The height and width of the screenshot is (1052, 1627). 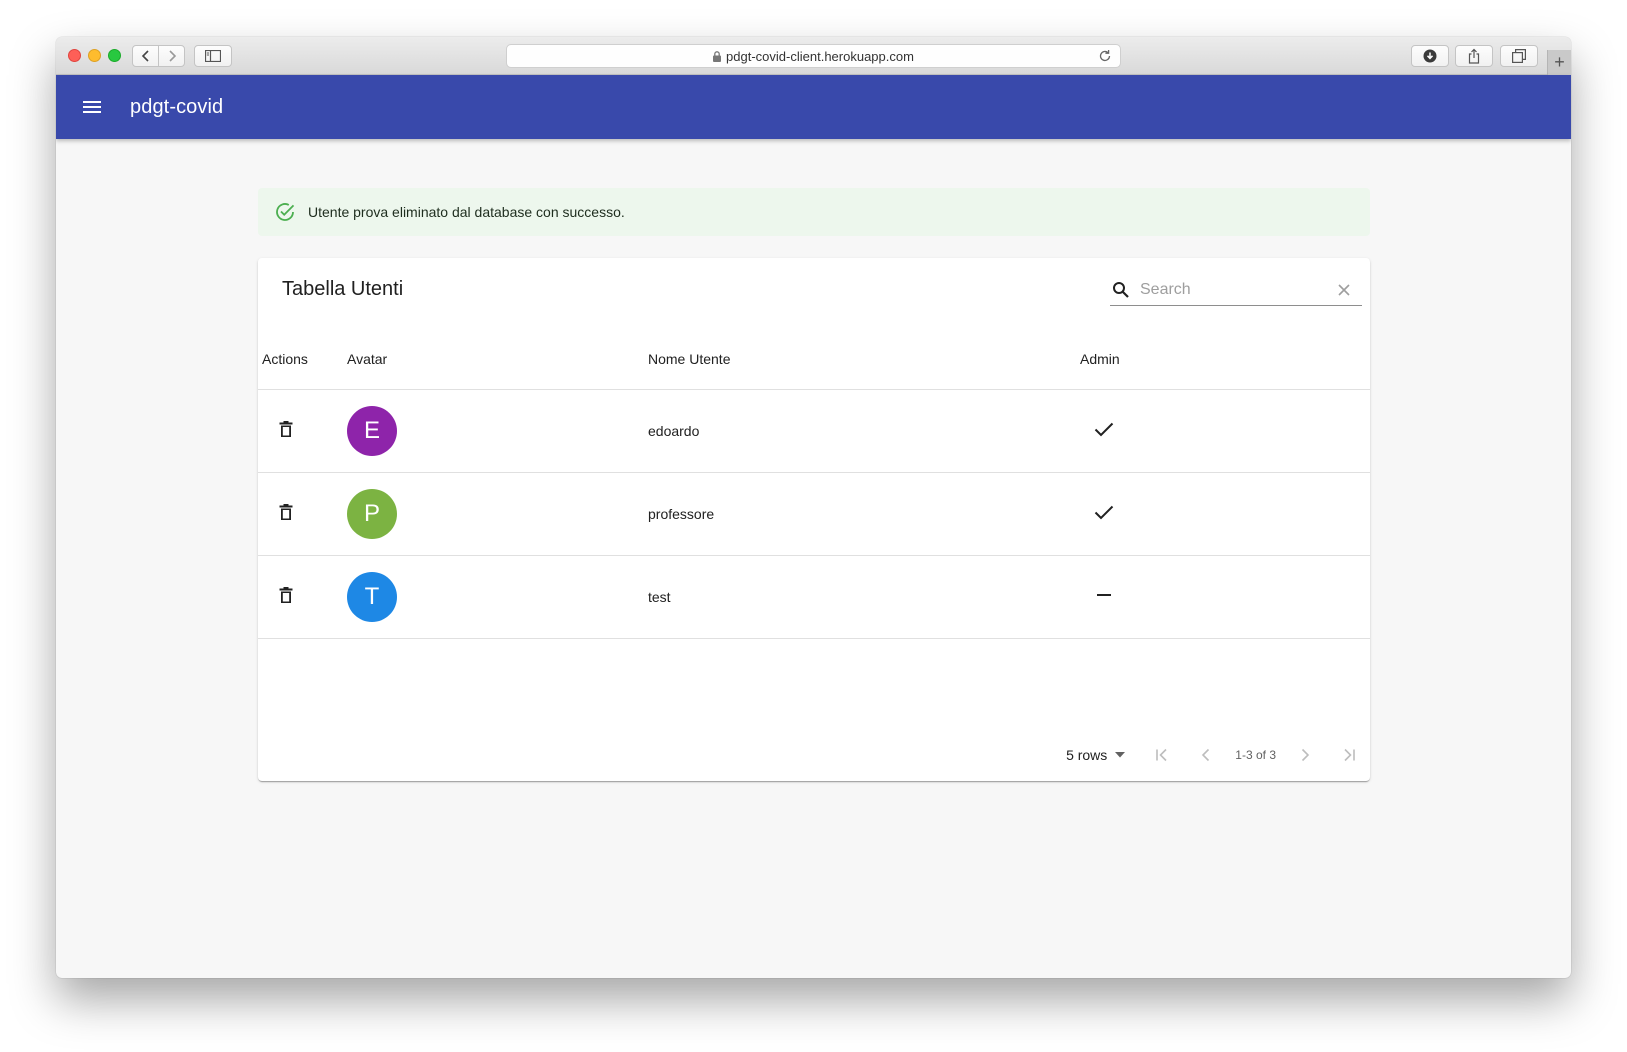 What do you see at coordinates (343, 289) in the screenshot?
I see `table-title: Tabella Utenti` at bounding box center [343, 289].